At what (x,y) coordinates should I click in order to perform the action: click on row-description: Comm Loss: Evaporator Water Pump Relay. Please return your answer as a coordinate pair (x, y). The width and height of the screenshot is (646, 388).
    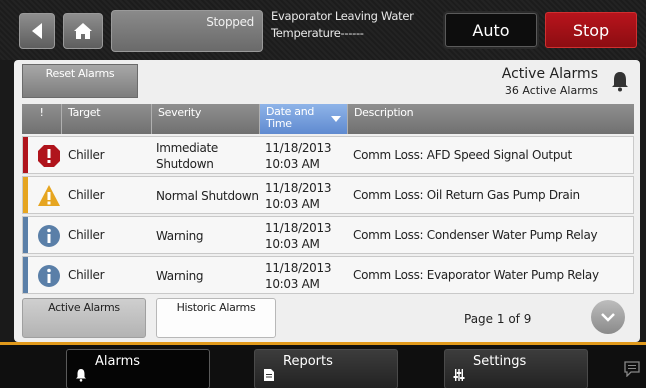
    Looking at the image, I should click on (476, 275).